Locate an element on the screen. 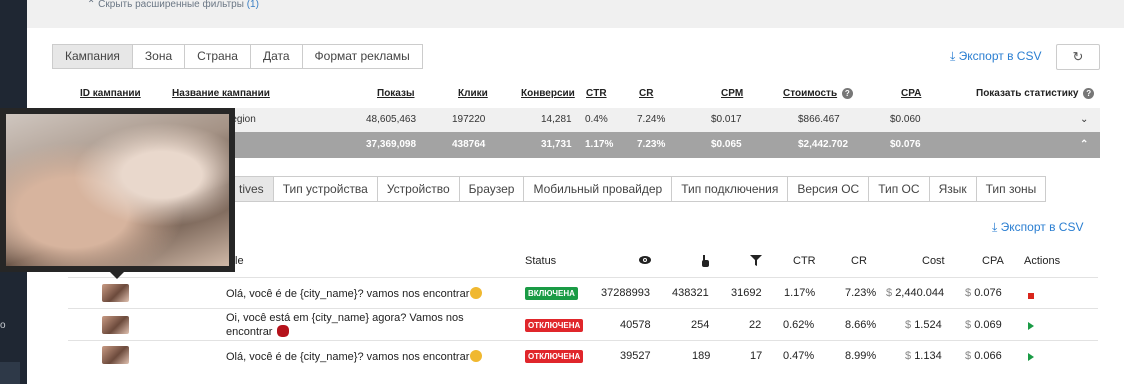 This screenshot has width=1124, height=384. hide-filters-label: Скрыть расширенные фильтры is located at coordinates (171, 5).